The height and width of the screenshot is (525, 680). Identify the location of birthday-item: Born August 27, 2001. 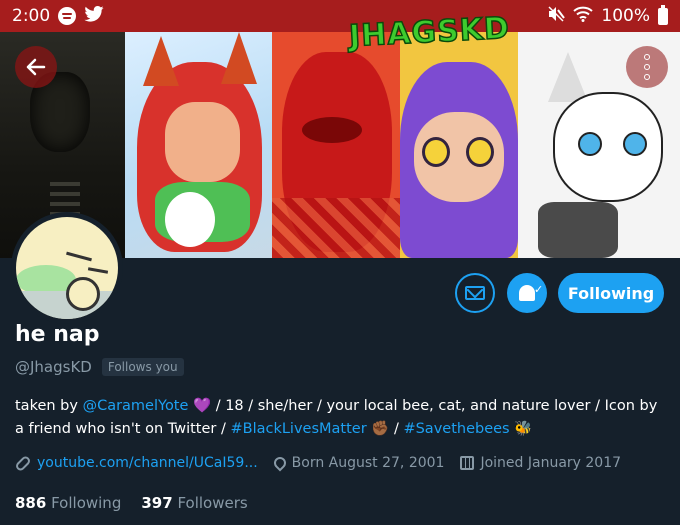
(358, 463).